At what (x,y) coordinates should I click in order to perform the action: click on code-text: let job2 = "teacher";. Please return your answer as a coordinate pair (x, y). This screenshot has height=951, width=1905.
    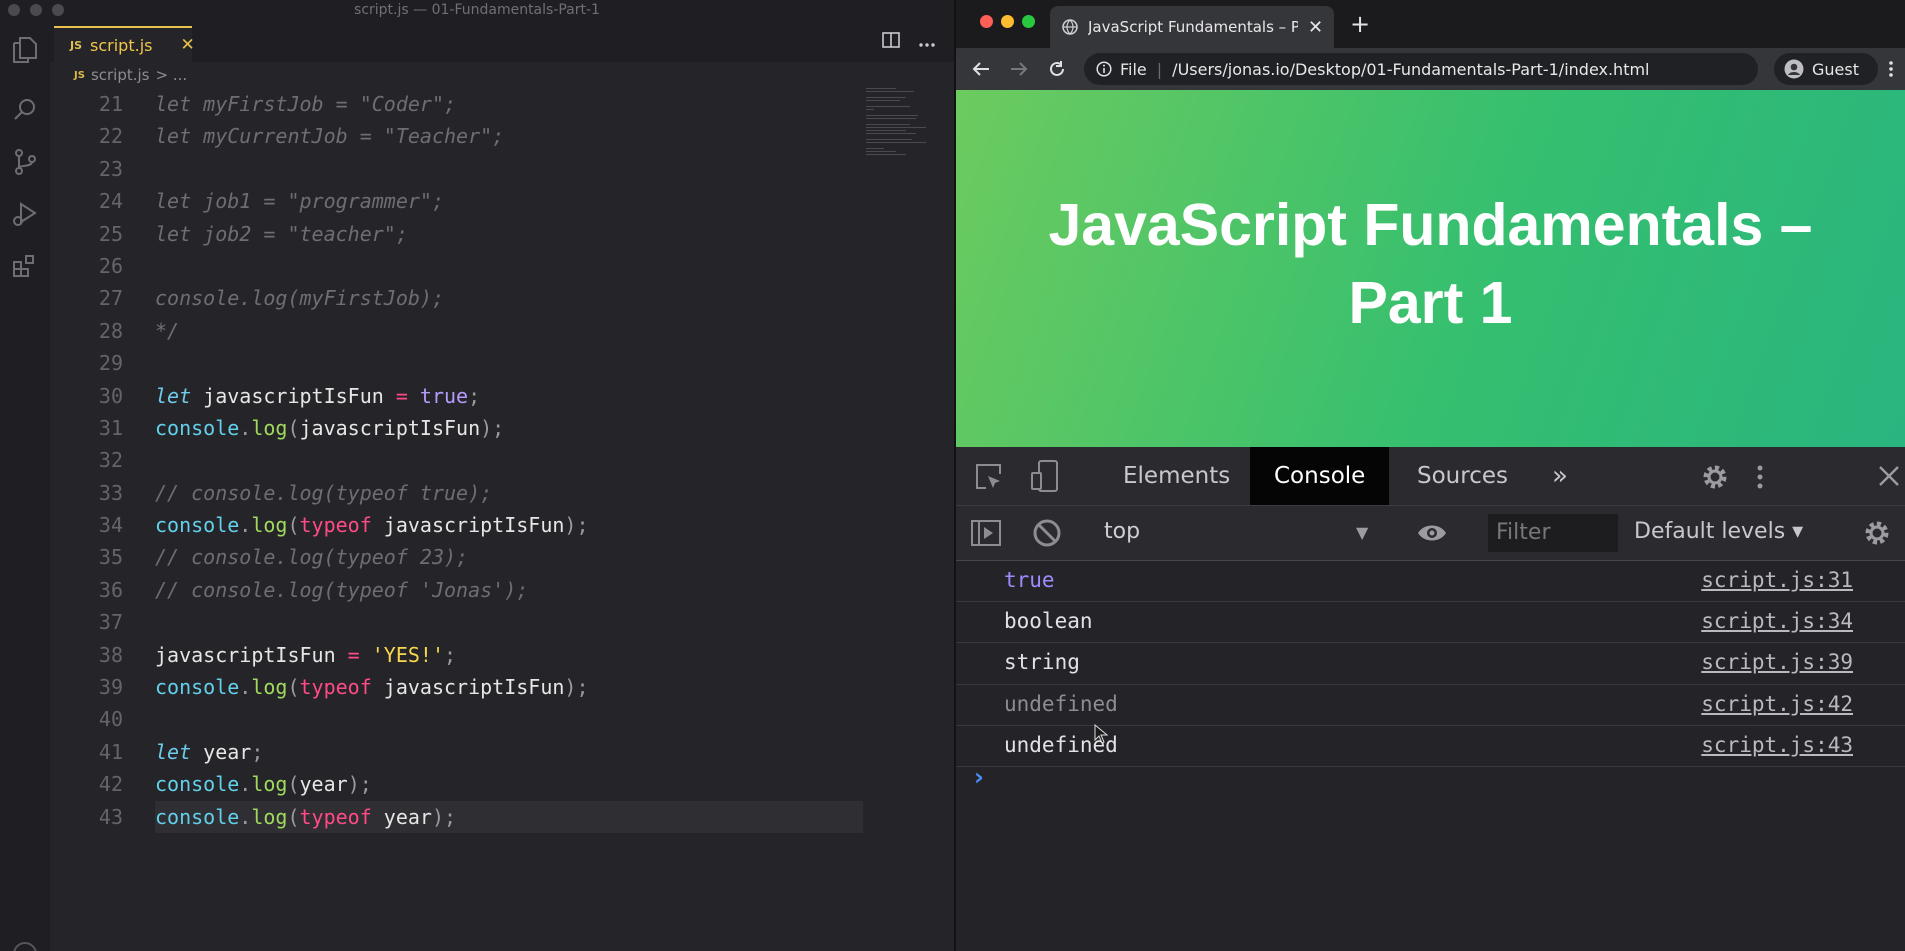
    Looking at the image, I should click on (281, 234).